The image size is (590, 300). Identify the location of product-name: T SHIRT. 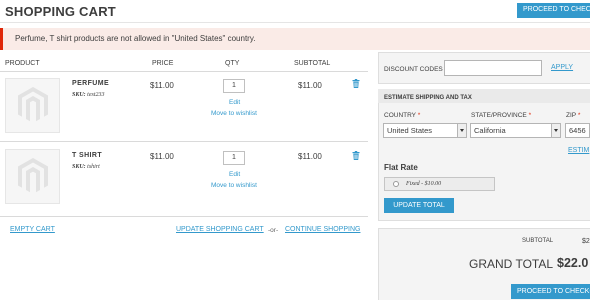
(87, 155).